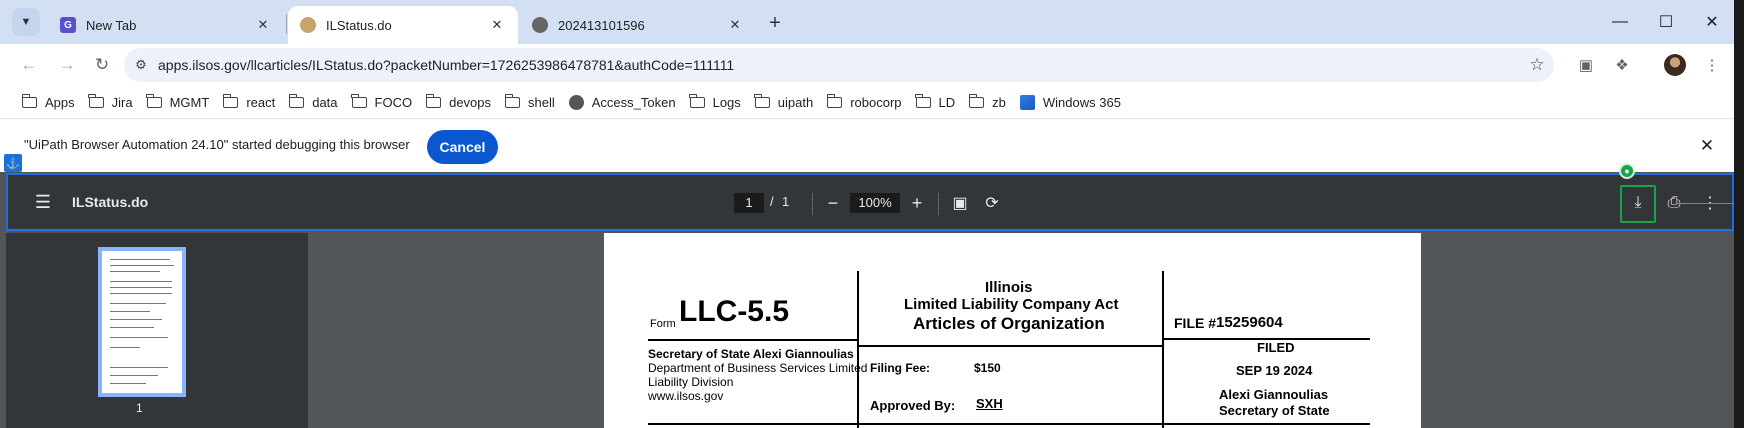 This screenshot has width=1744, height=428. I want to click on bookmark-jira: Jira, so click(114, 102).